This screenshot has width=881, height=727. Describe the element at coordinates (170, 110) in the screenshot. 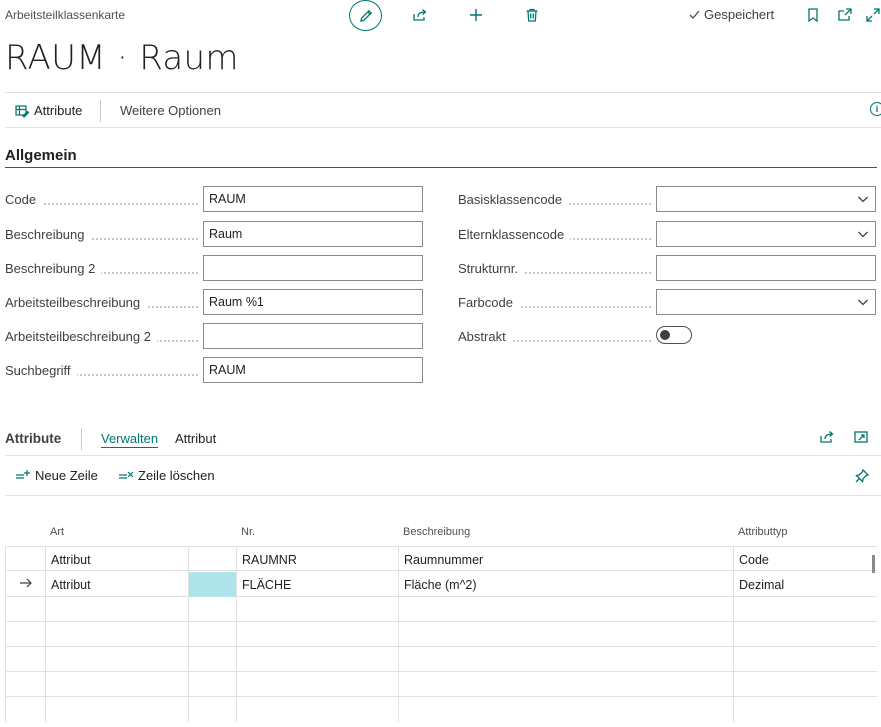

I see `more-options-button: Weitere Optionen` at that location.